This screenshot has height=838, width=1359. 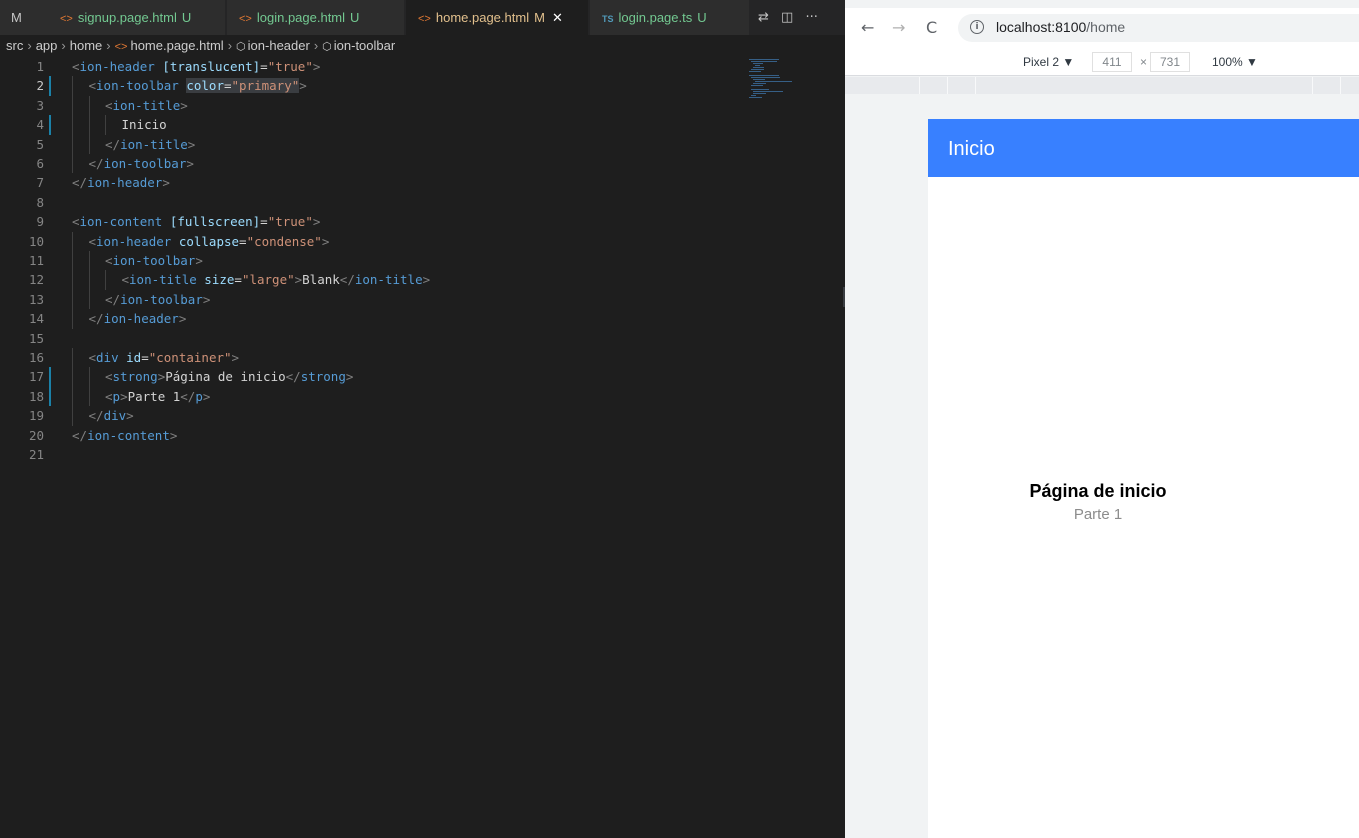 What do you see at coordinates (24, 17) in the screenshot?
I see `tab-overflow-modified: M` at bounding box center [24, 17].